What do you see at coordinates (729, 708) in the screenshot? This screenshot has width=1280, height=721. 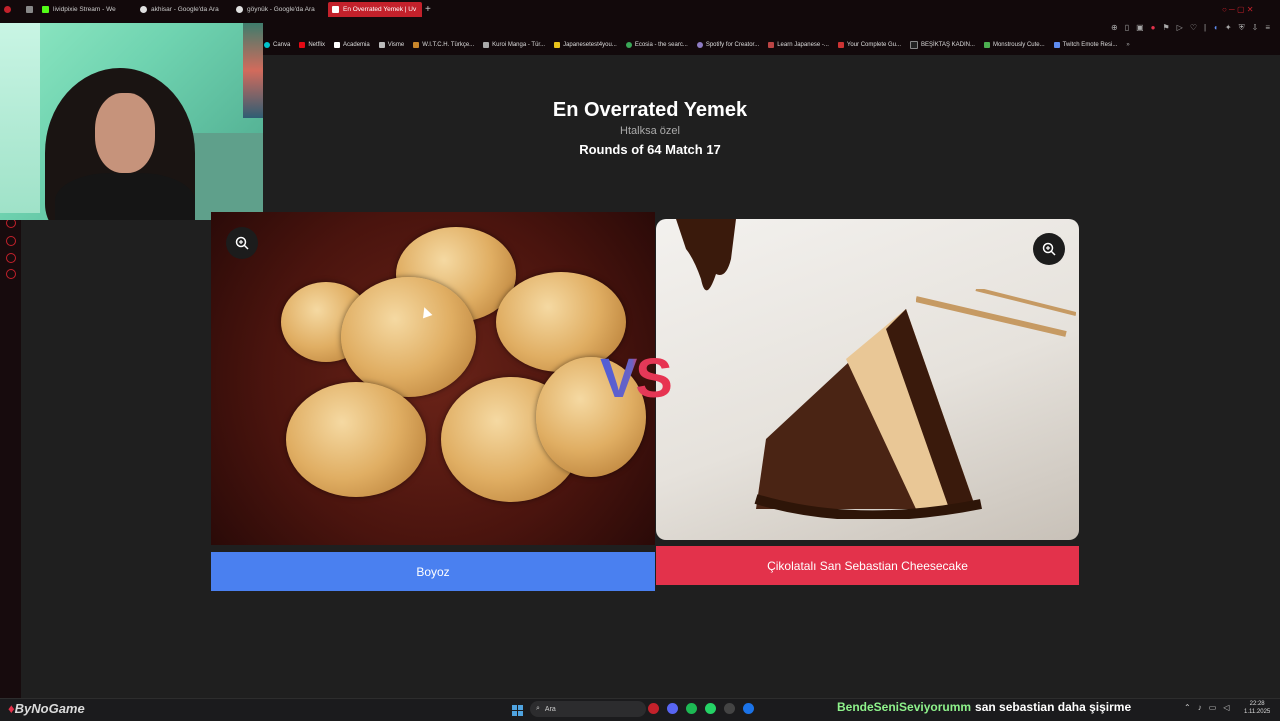 I see `obs-icon` at bounding box center [729, 708].